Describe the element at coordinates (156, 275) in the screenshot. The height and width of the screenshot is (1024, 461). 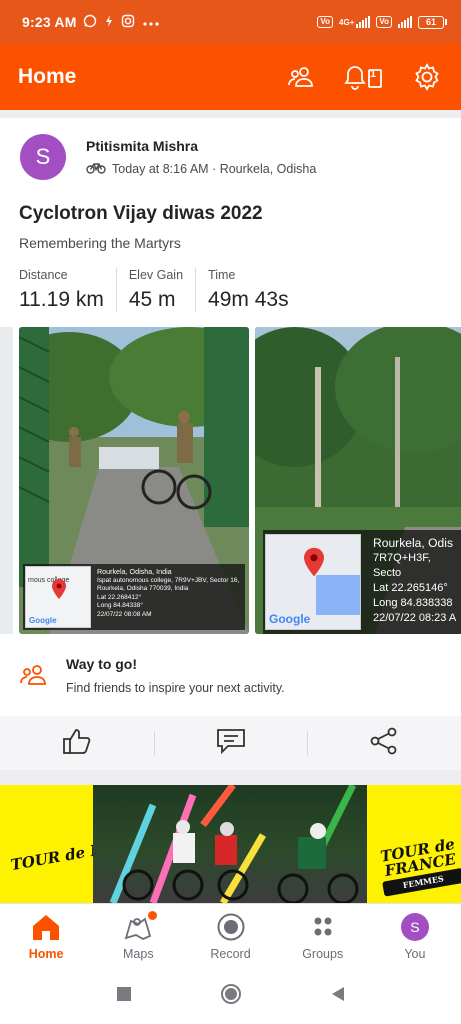
I see `stat-label: Elev Gain` at that location.